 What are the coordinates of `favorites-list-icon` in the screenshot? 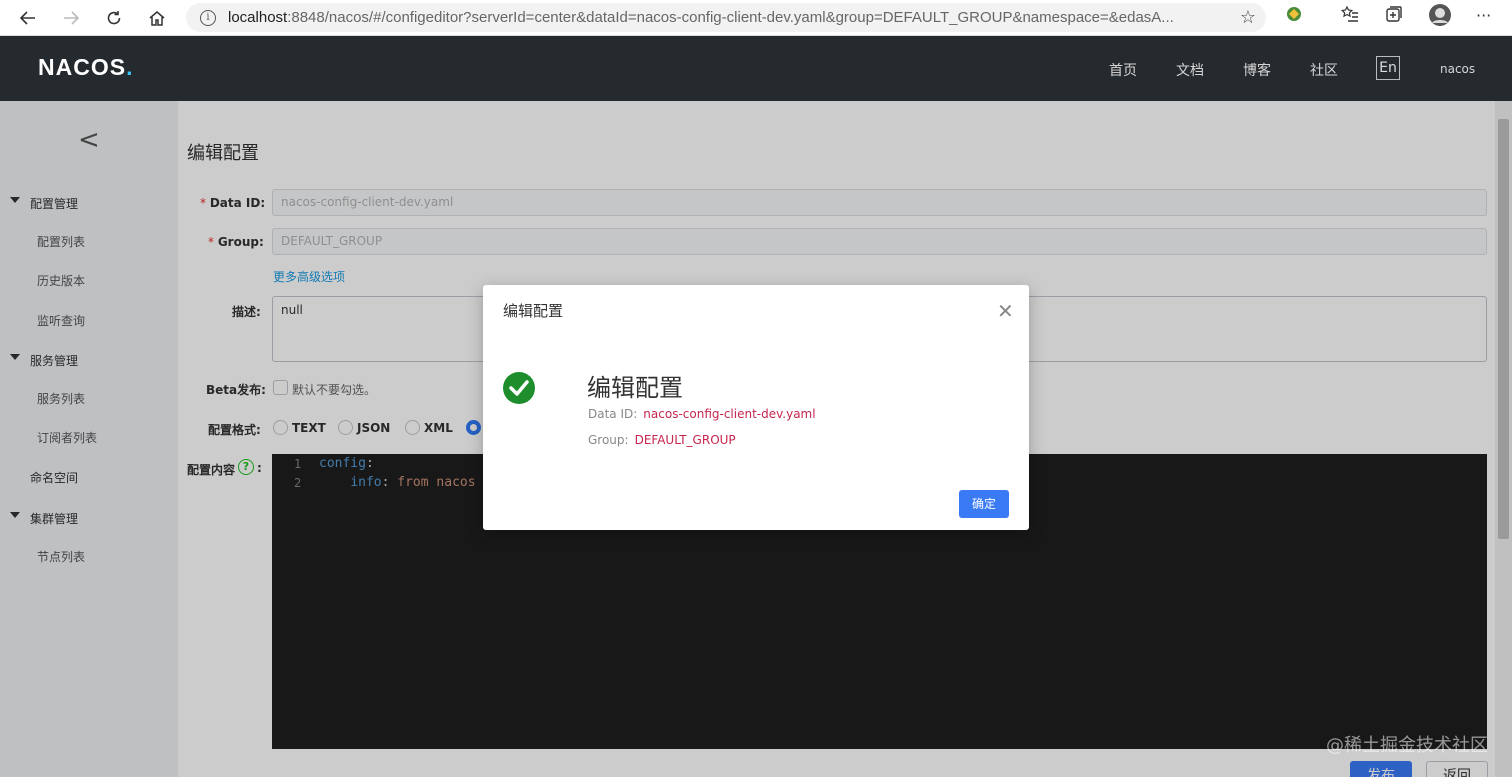 It's located at (1350, 15).